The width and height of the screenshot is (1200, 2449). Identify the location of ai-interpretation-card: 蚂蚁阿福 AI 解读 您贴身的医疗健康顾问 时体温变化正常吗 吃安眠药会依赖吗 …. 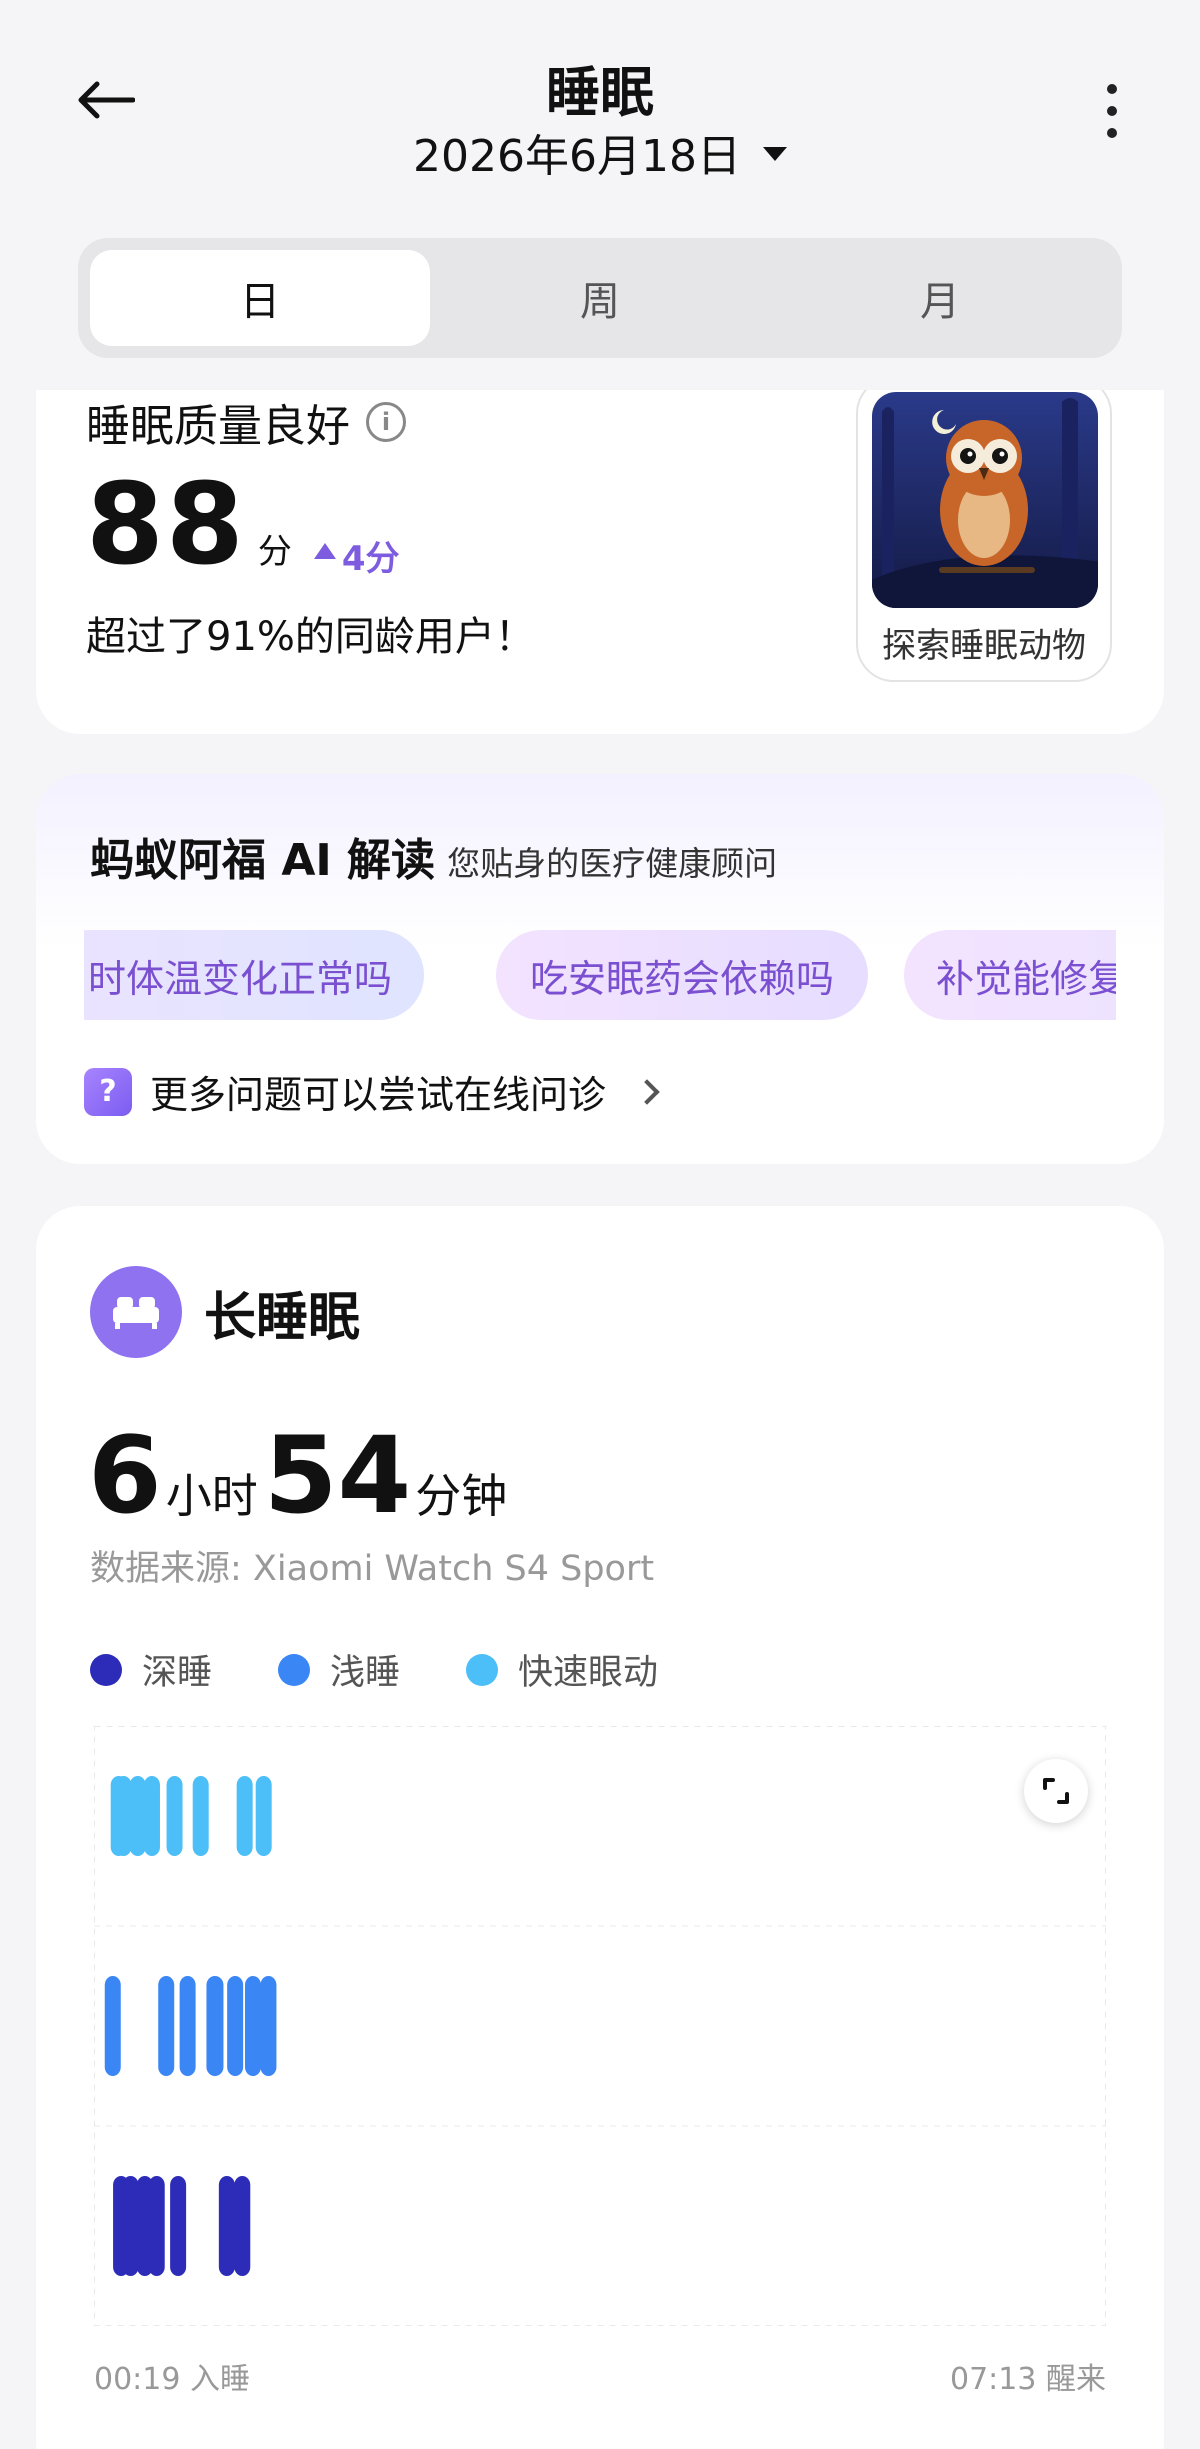
(600, 969).